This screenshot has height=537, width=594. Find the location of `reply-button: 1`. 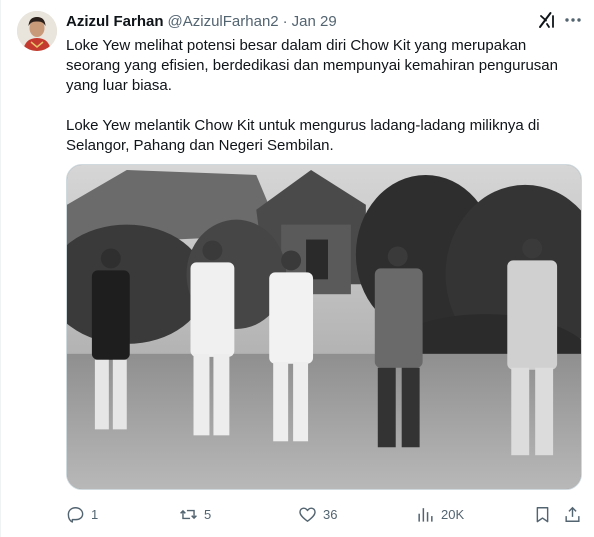

reply-button: 1 is located at coordinates (82, 514).